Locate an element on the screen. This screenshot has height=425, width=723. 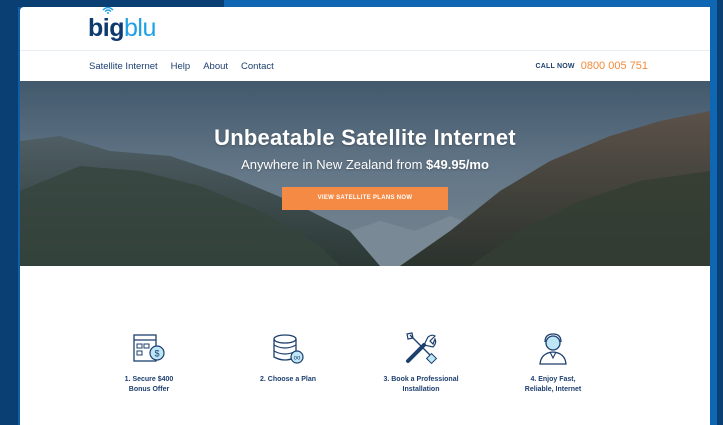
step-item: 4. Enjoy Fast, Reliable, Internet is located at coordinates (553, 362).